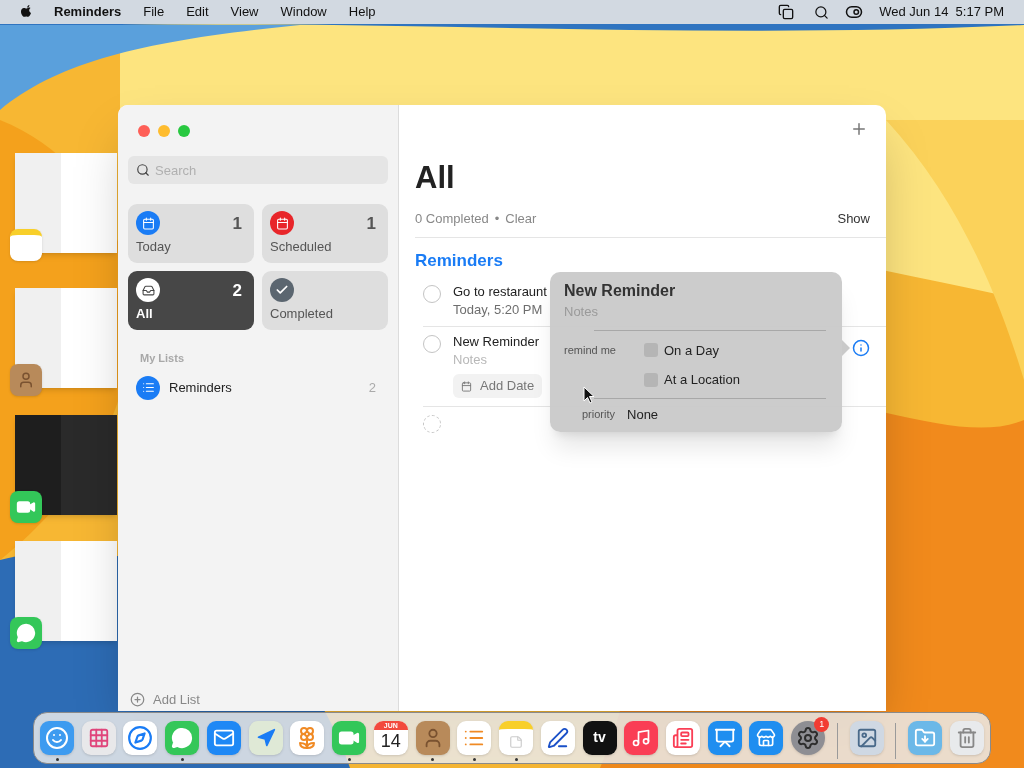  What do you see at coordinates (724, 737) in the screenshot?
I see `presentation-app-icon` at bounding box center [724, 737].